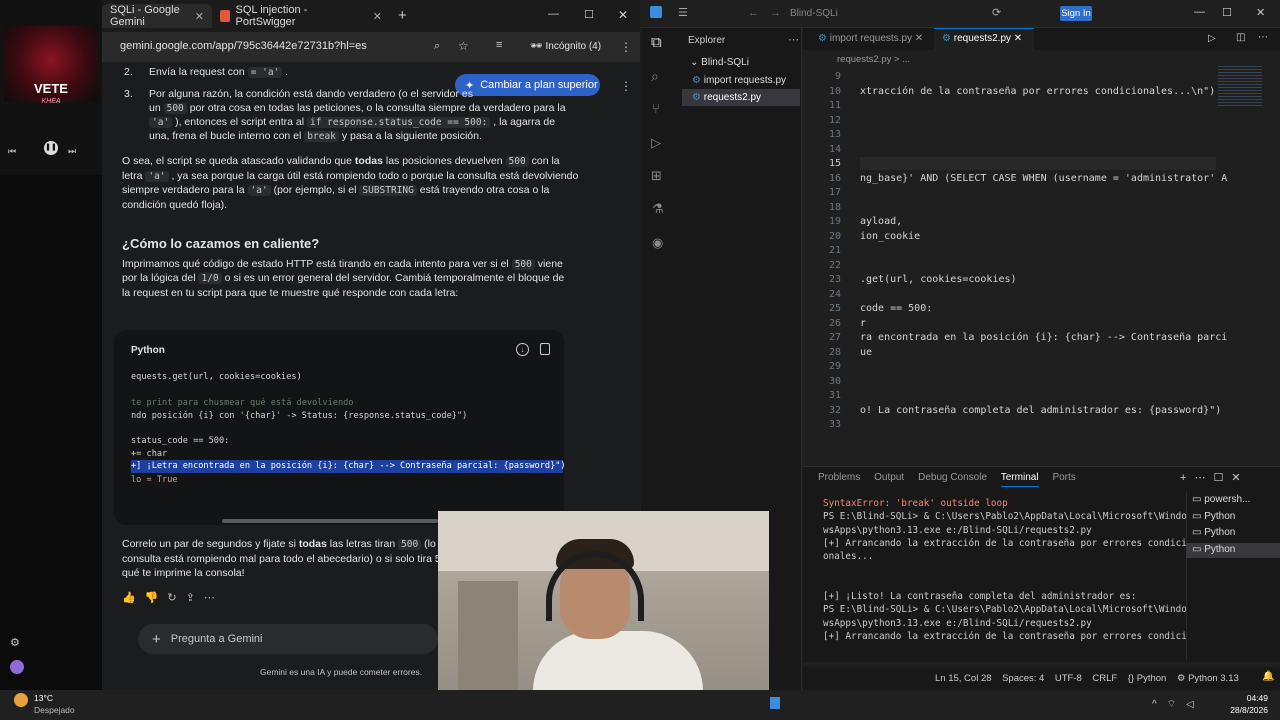 This screenshot has height=720, width=1280. I want to click on python-icon: ◉, so click(657, 243).